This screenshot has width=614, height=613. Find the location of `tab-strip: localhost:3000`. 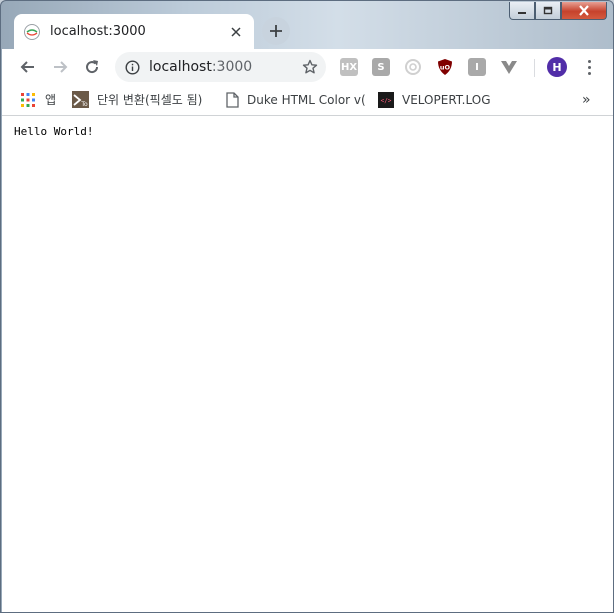

tab-strip: localhost:3000 is located at coordinates (307, 25).